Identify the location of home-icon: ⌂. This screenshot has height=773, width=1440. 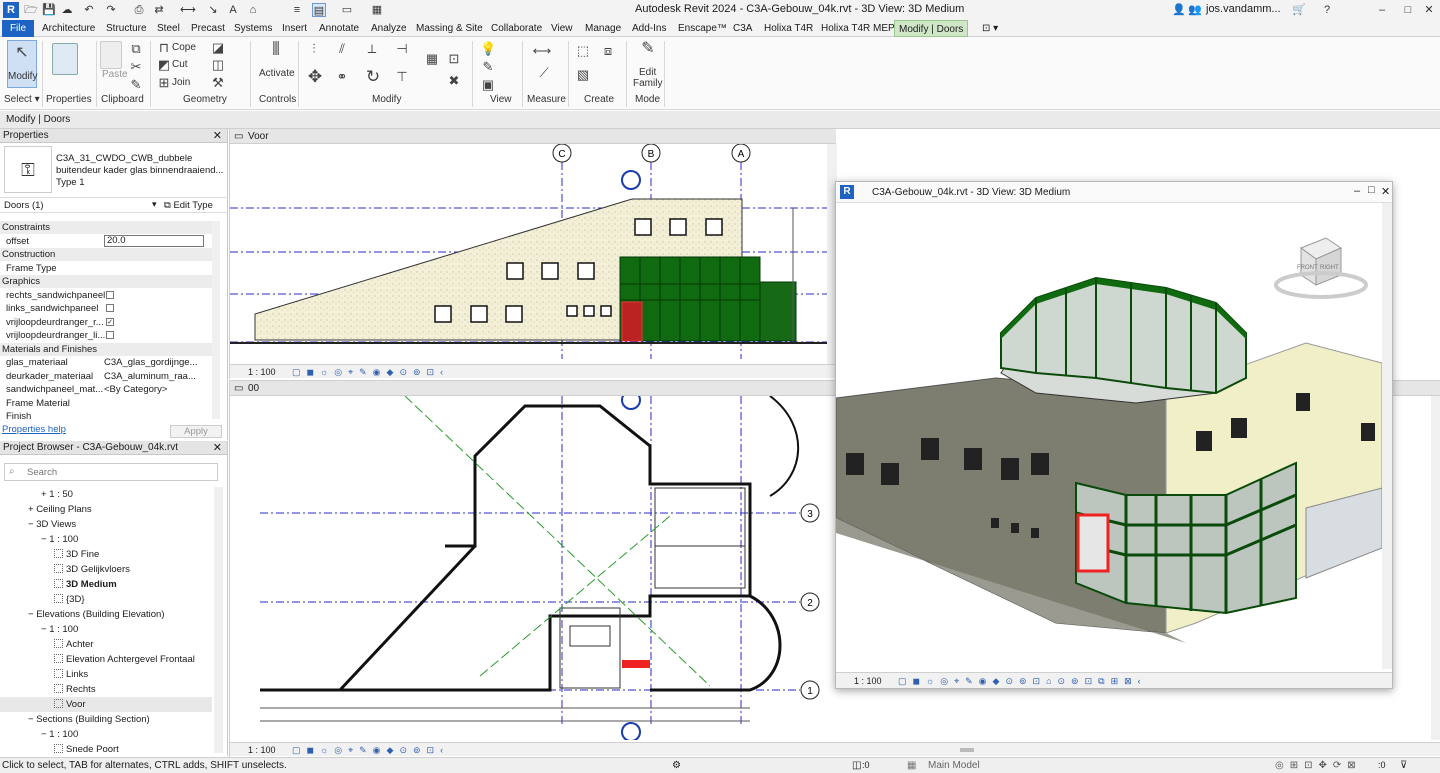
(253, 10).